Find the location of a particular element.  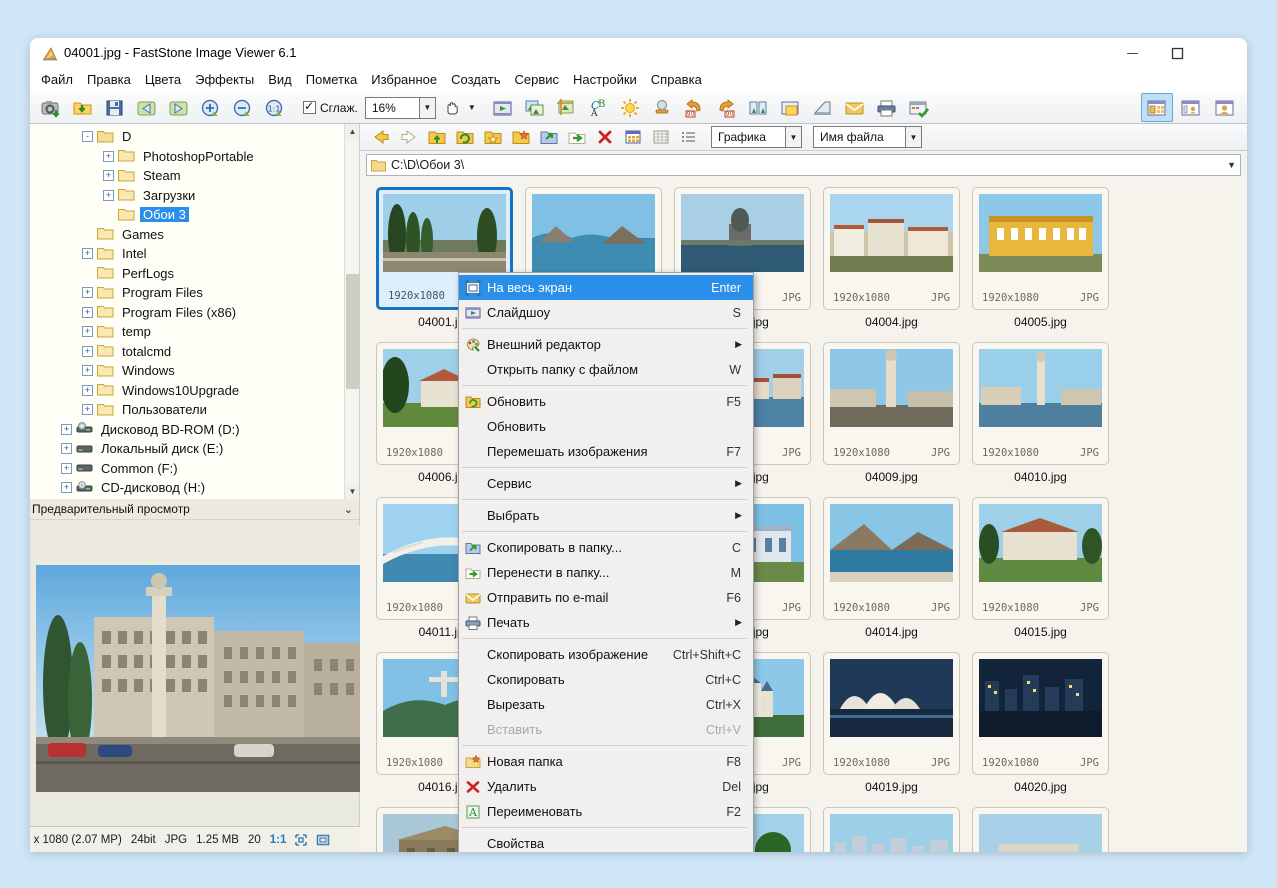

hand-tool-icon is located at coordinates (452, 107).